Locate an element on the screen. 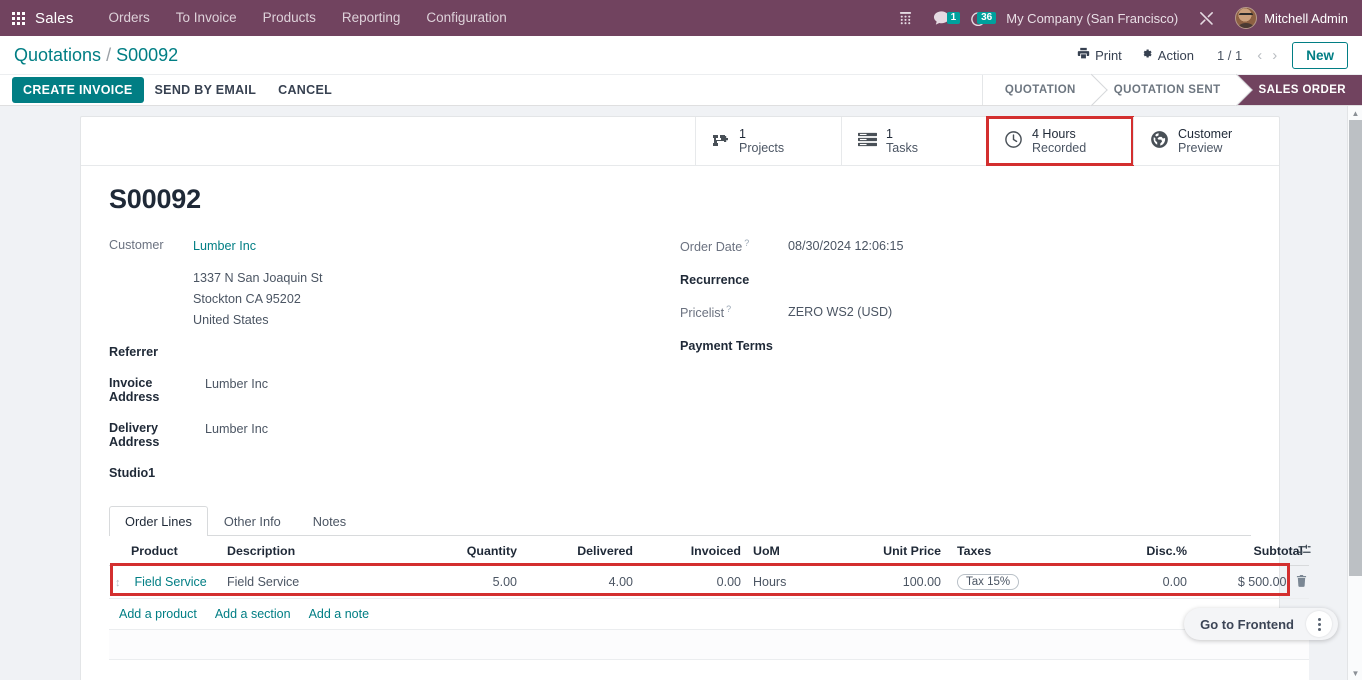 The height and width of the screenshot is (680, 1362). delete-row-icon is located at coordinates (1298, 582).